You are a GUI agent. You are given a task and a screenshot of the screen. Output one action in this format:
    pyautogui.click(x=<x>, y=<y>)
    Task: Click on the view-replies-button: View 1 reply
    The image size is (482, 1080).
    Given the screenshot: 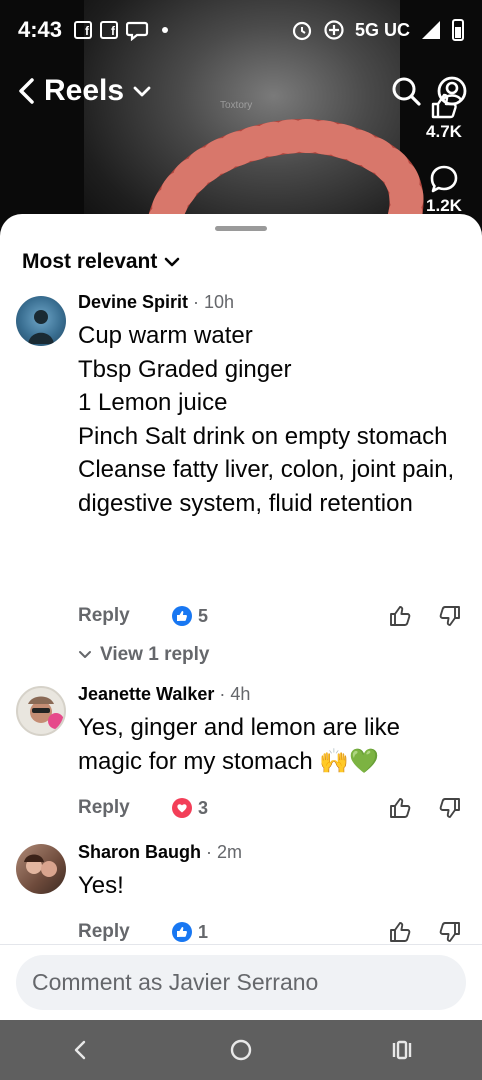 What is the action you would take?
    pyautogui.click(x=144, y=655)
    